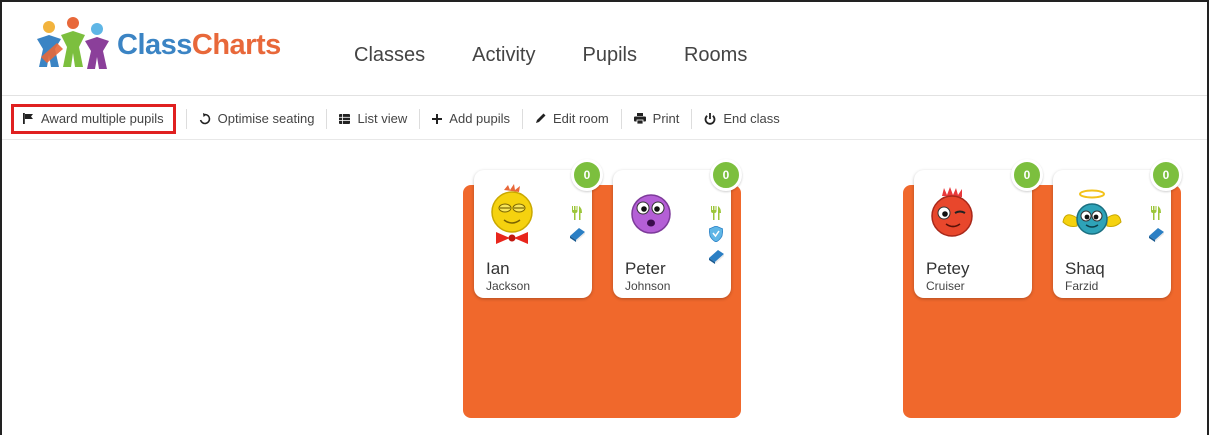 Image resolution: width=1209 pixels, height=435 pixels. I want to click on optimise-seating-button: Optimise seating, so click(257, 118).